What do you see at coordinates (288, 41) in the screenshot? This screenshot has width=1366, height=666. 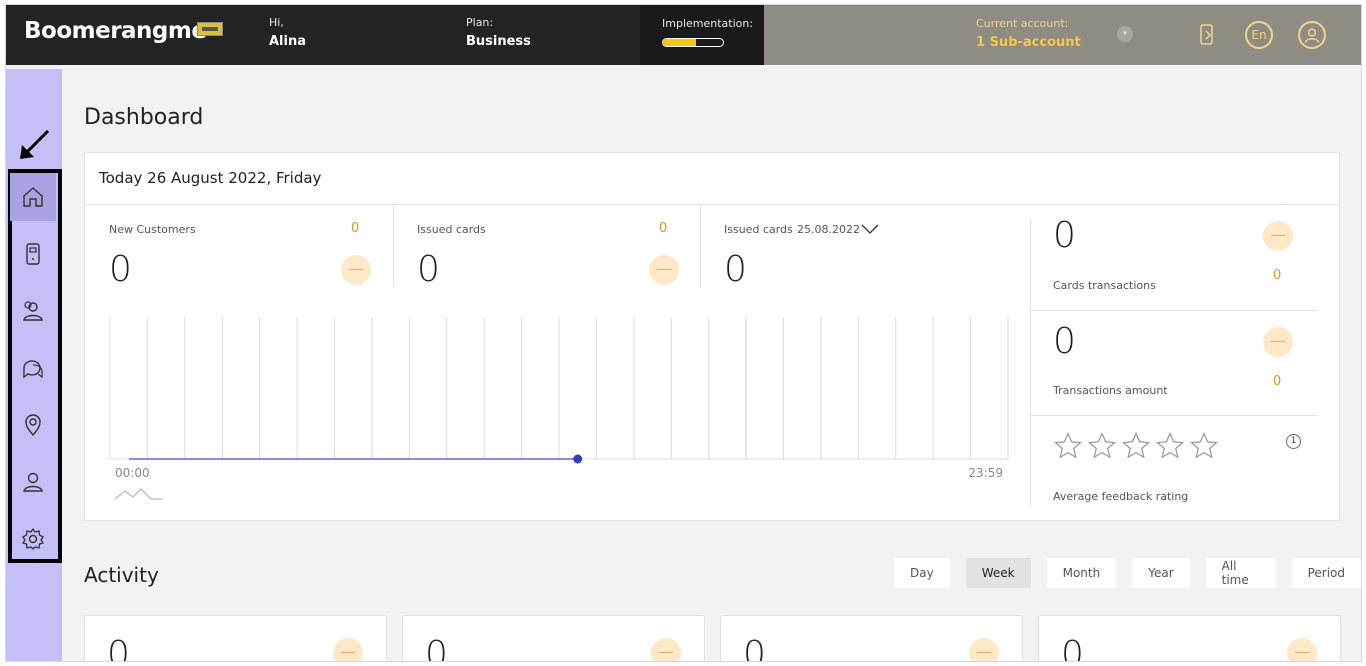 I see `user-name: Alina` at bounding box center [288, 41].